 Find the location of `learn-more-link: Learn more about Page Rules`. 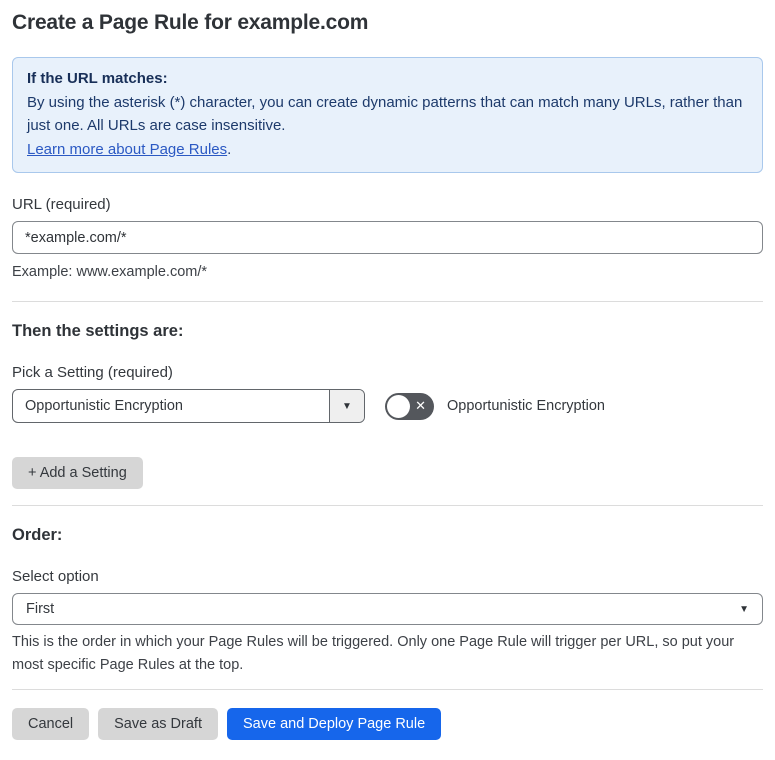

learn-more-link: Learn more about Page Rules is located at coordinates (127, 149).